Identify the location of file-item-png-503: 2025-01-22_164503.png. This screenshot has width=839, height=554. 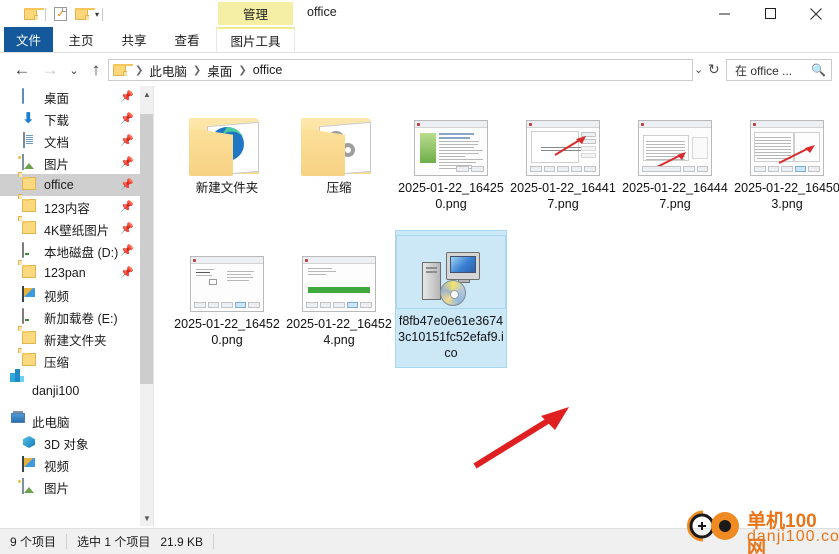
(785, 155).